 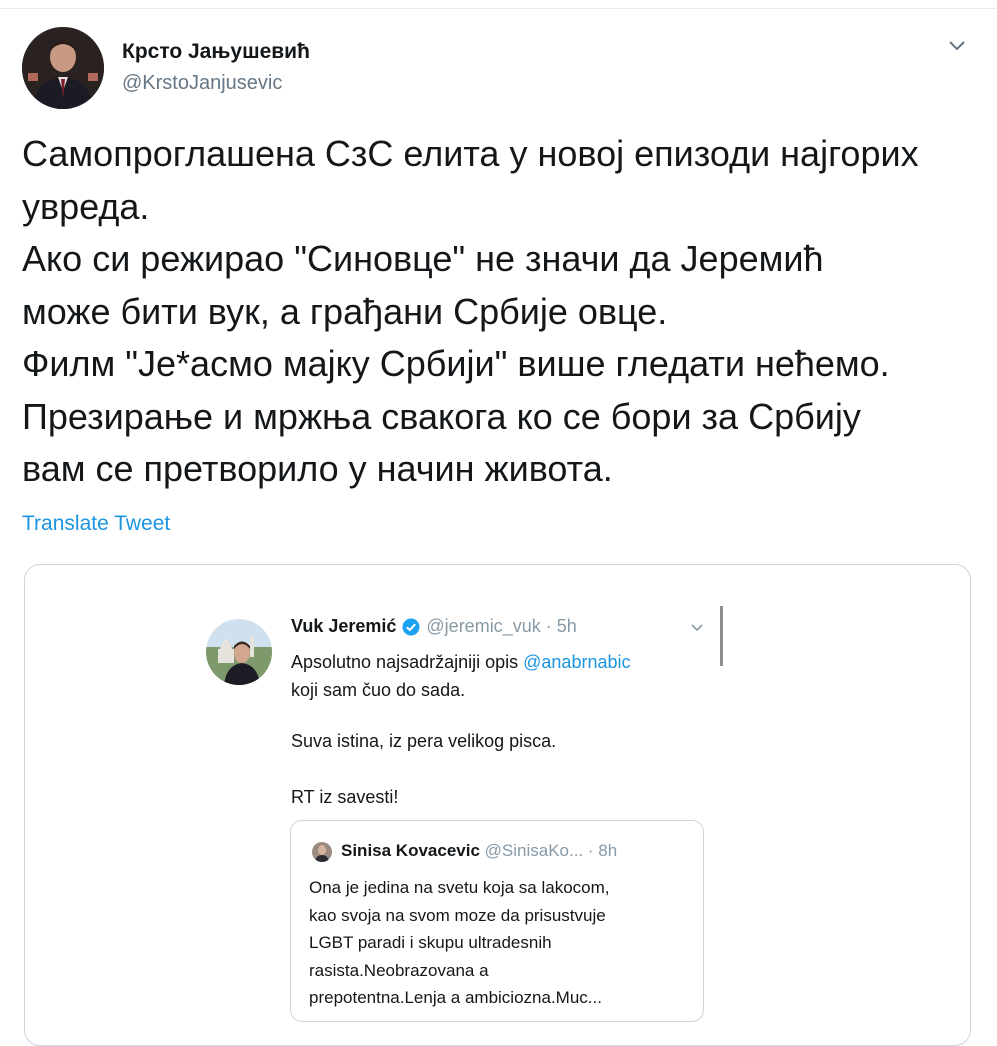 I want to click on tweet-text-line: вам се претворило у начин живота., so click(x=317, y=468).